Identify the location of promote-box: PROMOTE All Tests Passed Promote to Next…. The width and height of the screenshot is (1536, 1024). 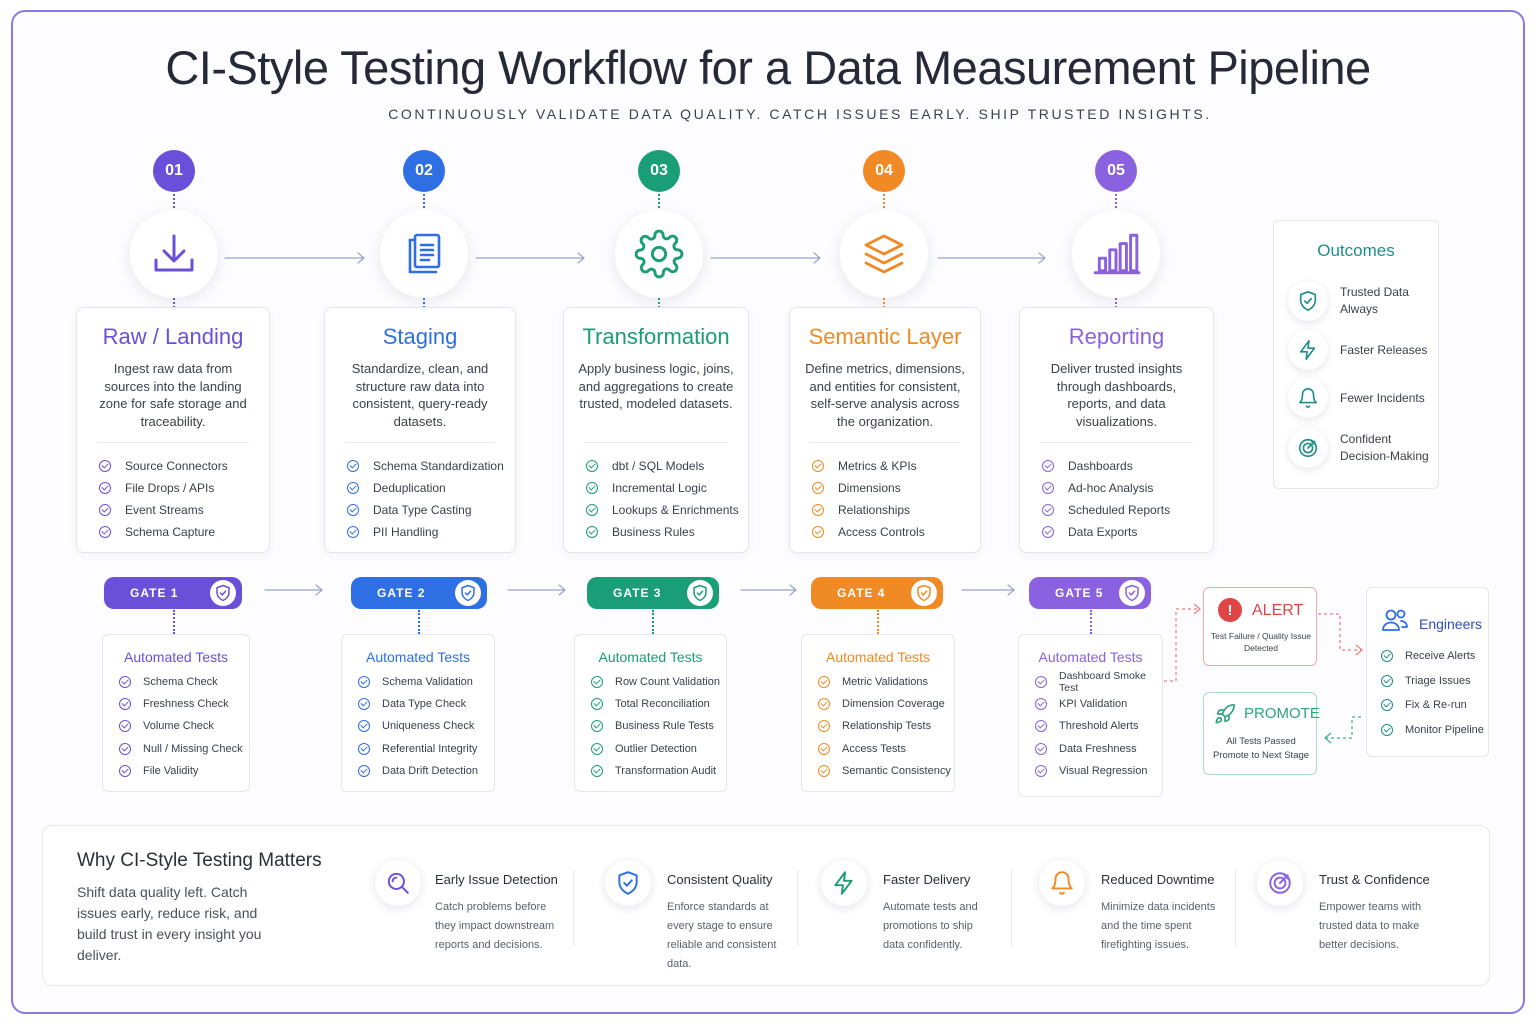
(1261, 733).